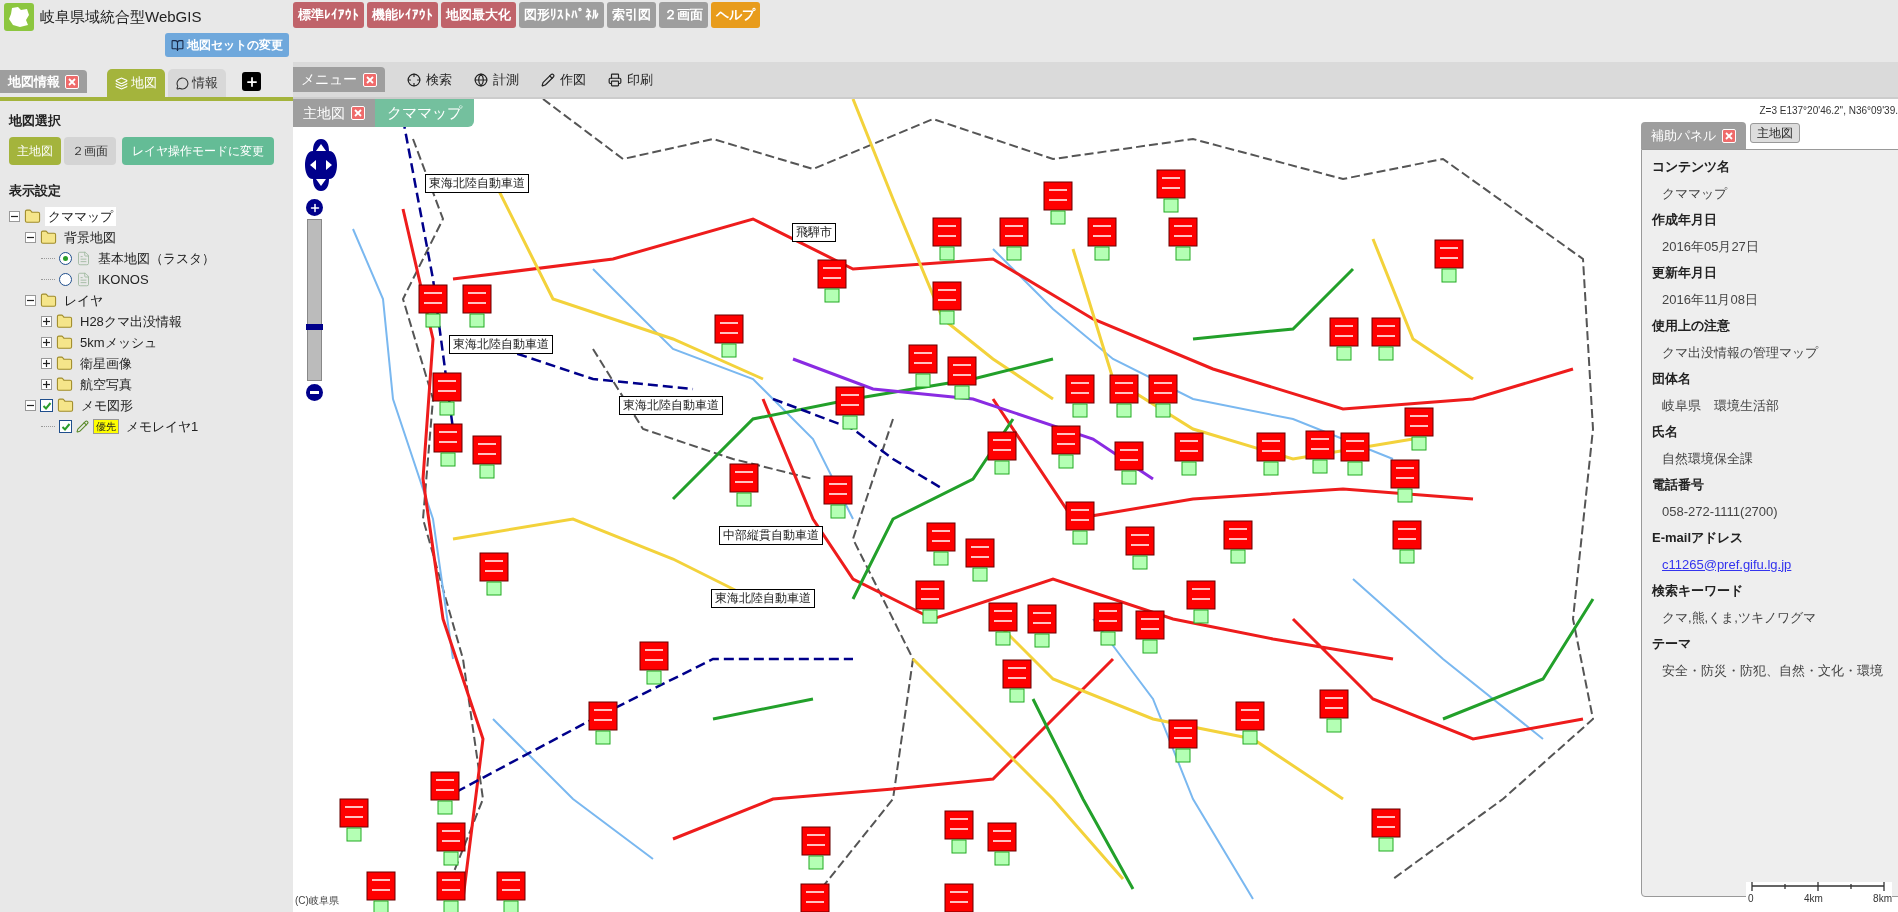 This screenshot has width=1898, height=912. Describe the element at coordinates (131, 321) in the screenshot. I see `tree-item: H28クマ出没情報` at that location.